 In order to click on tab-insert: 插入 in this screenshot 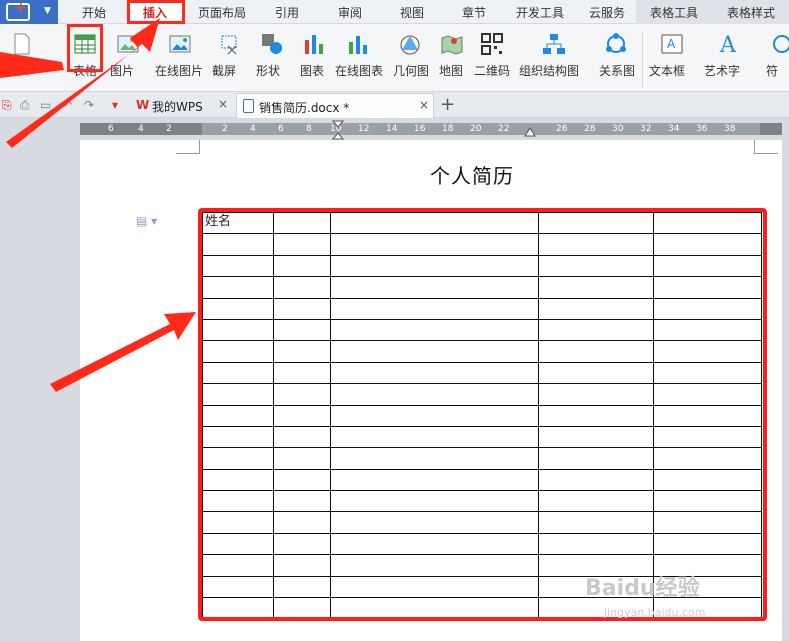, I will do `click(155, 12)`.